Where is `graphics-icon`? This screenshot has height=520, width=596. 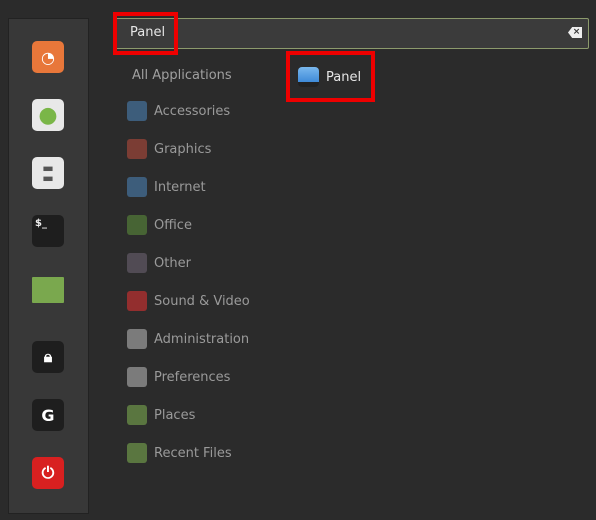 graphics-icon is located at coordinates (137, 149).